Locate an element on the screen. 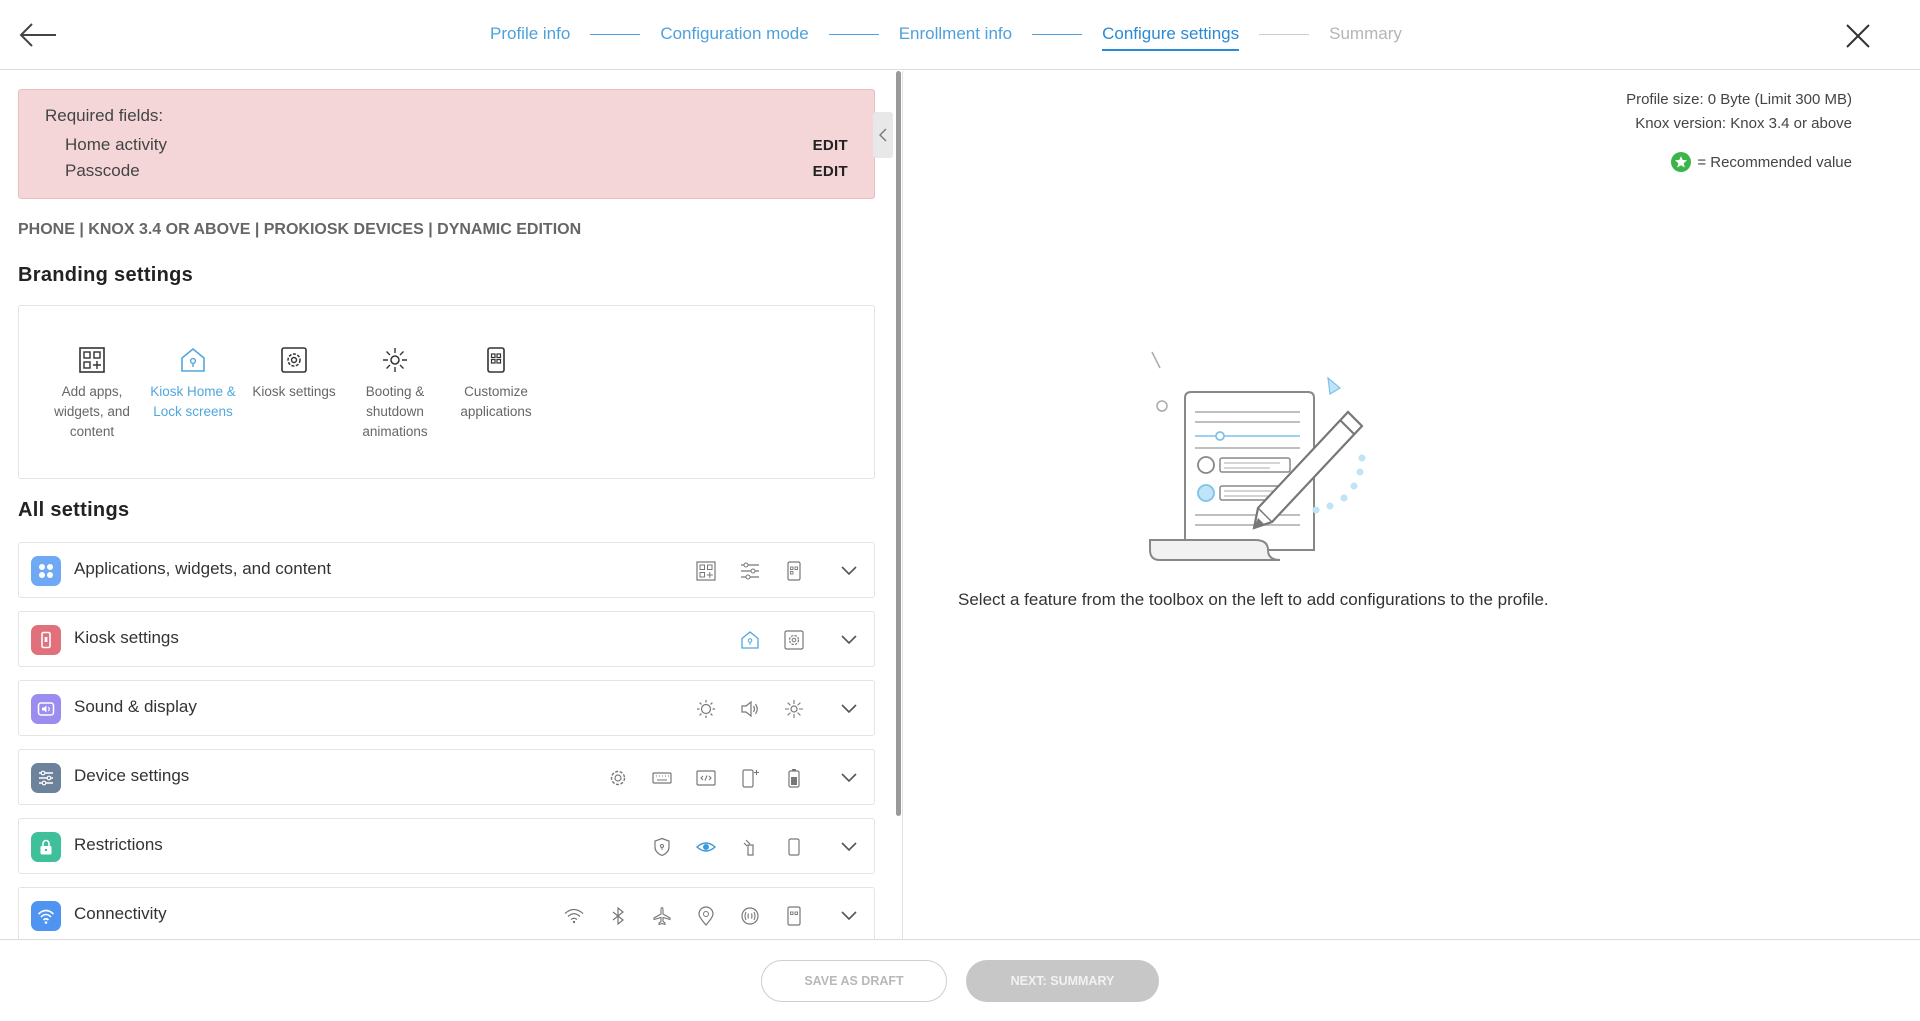 This screenshot has width=1920, height=1021. step-summary: Summary is located at coordinates (1365, 33).